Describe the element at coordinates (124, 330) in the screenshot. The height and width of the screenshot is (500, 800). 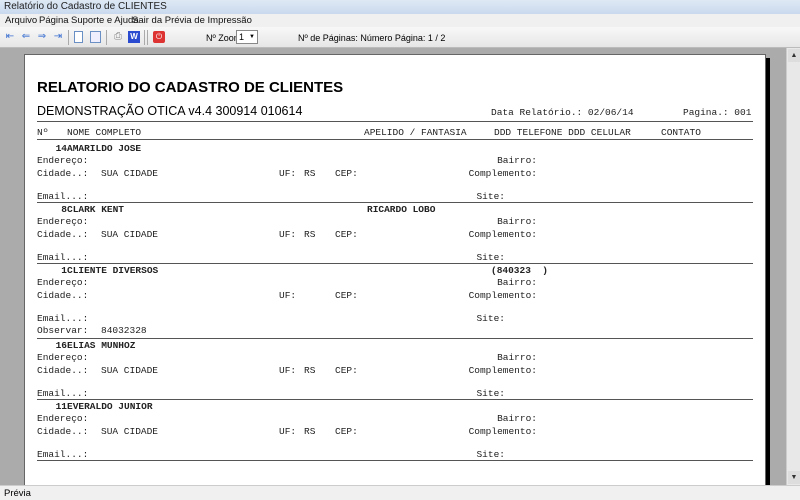
I see `record-obs: 84032328` at that location.